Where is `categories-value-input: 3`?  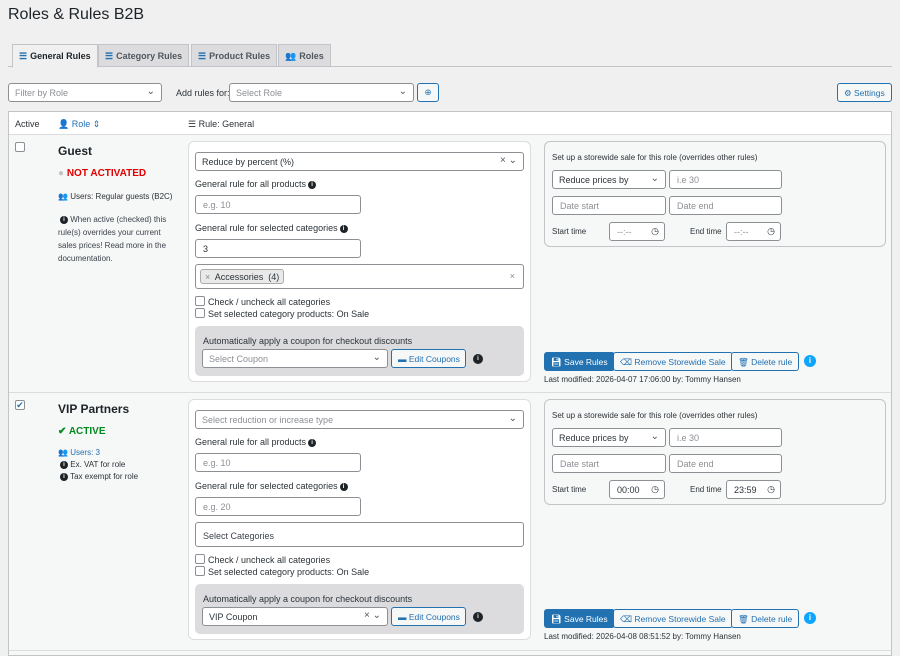
categories-value-input: 3 is located at coordinates (278, 248).